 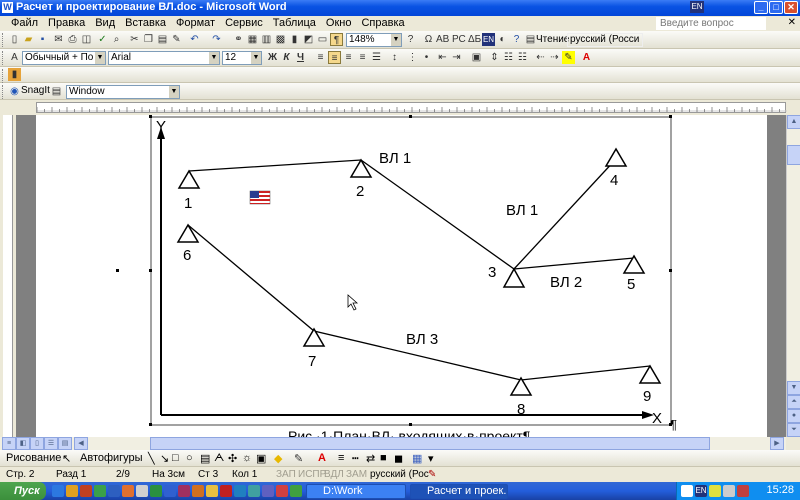 What do you see at coordinates (105, 23) in the screenshot?
I see `menu-view: Вид` at bounding box center [105, 23].